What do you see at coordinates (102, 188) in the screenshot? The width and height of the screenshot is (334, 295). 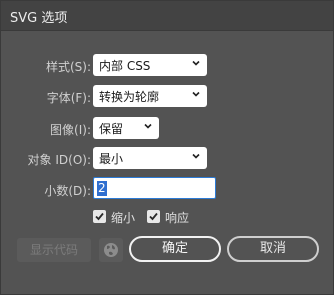 I see `decimals-input-value: 2` at bounding box center [102, 188].